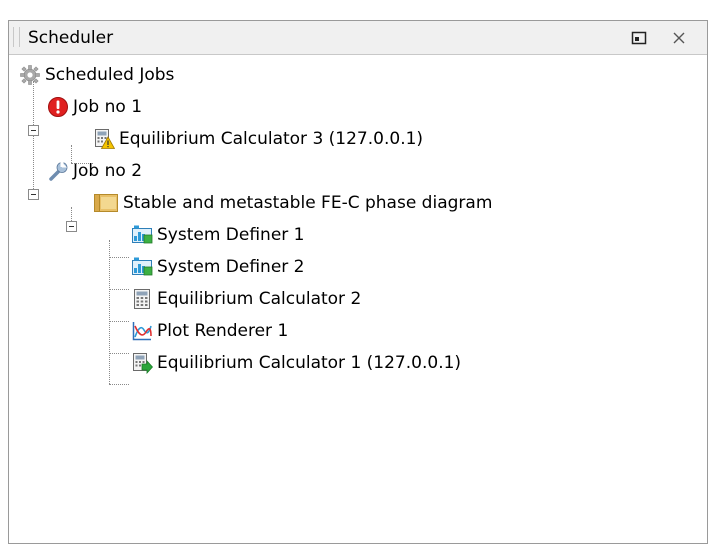  Describe the element at coordinates (105, 139) in the screenshot. I see `calculator-warning-icon` at that location.